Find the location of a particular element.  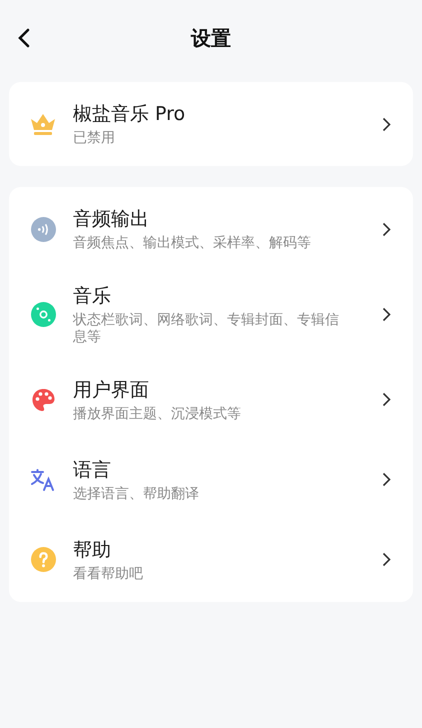

item-subtitle: 播放界面主题、沉浸模式等 is located at coordinates (157, 414).